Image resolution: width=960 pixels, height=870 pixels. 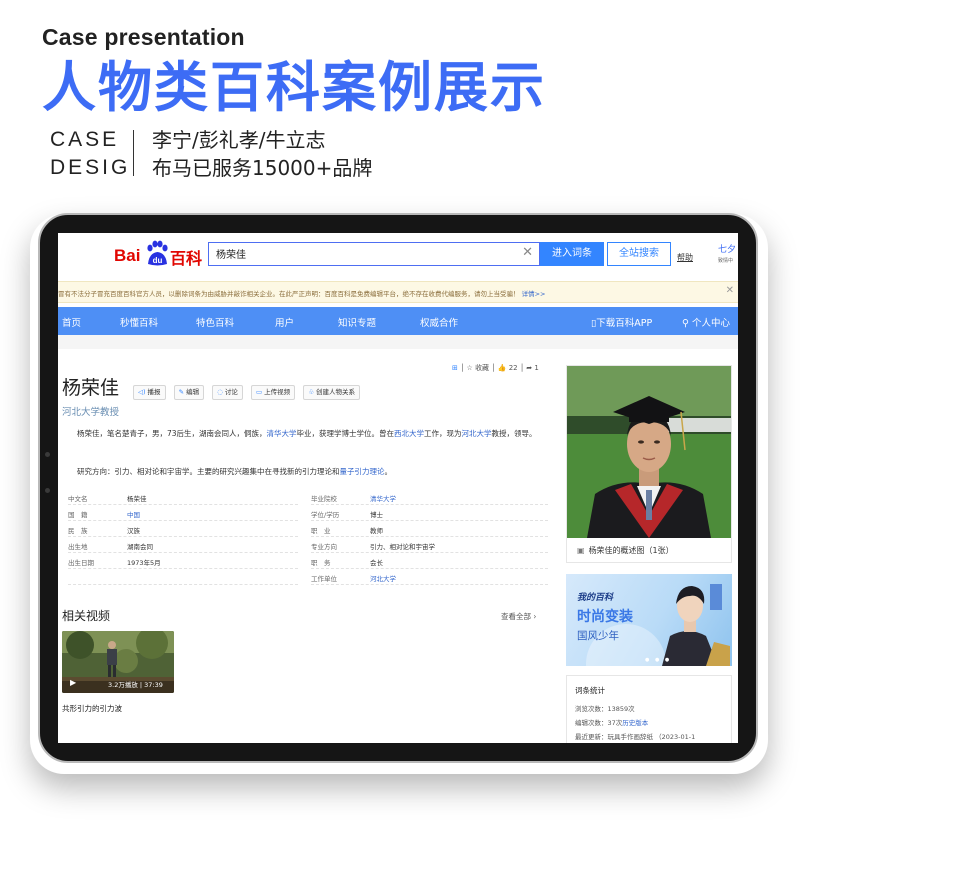 I want to click on entry-subtitle: 河北大学教授, so click(x=91, y=412).